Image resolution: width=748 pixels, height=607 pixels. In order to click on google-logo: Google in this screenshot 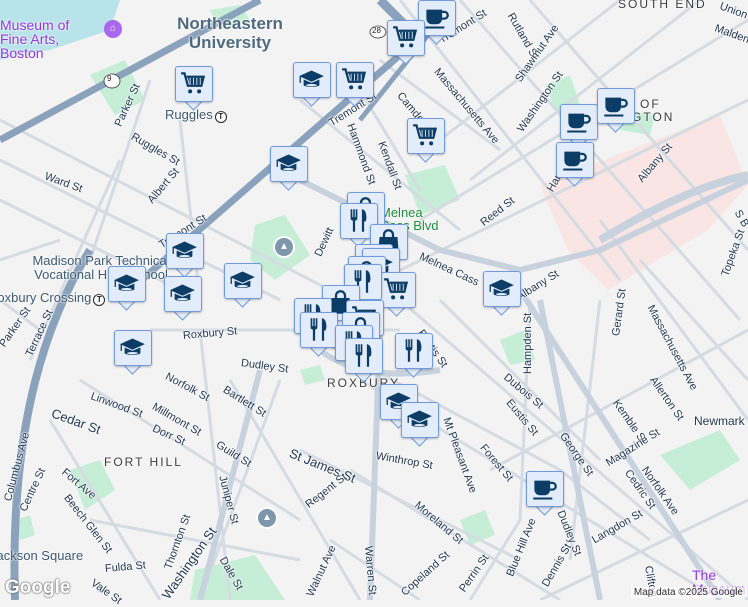, I will do `click(37, 588)`.